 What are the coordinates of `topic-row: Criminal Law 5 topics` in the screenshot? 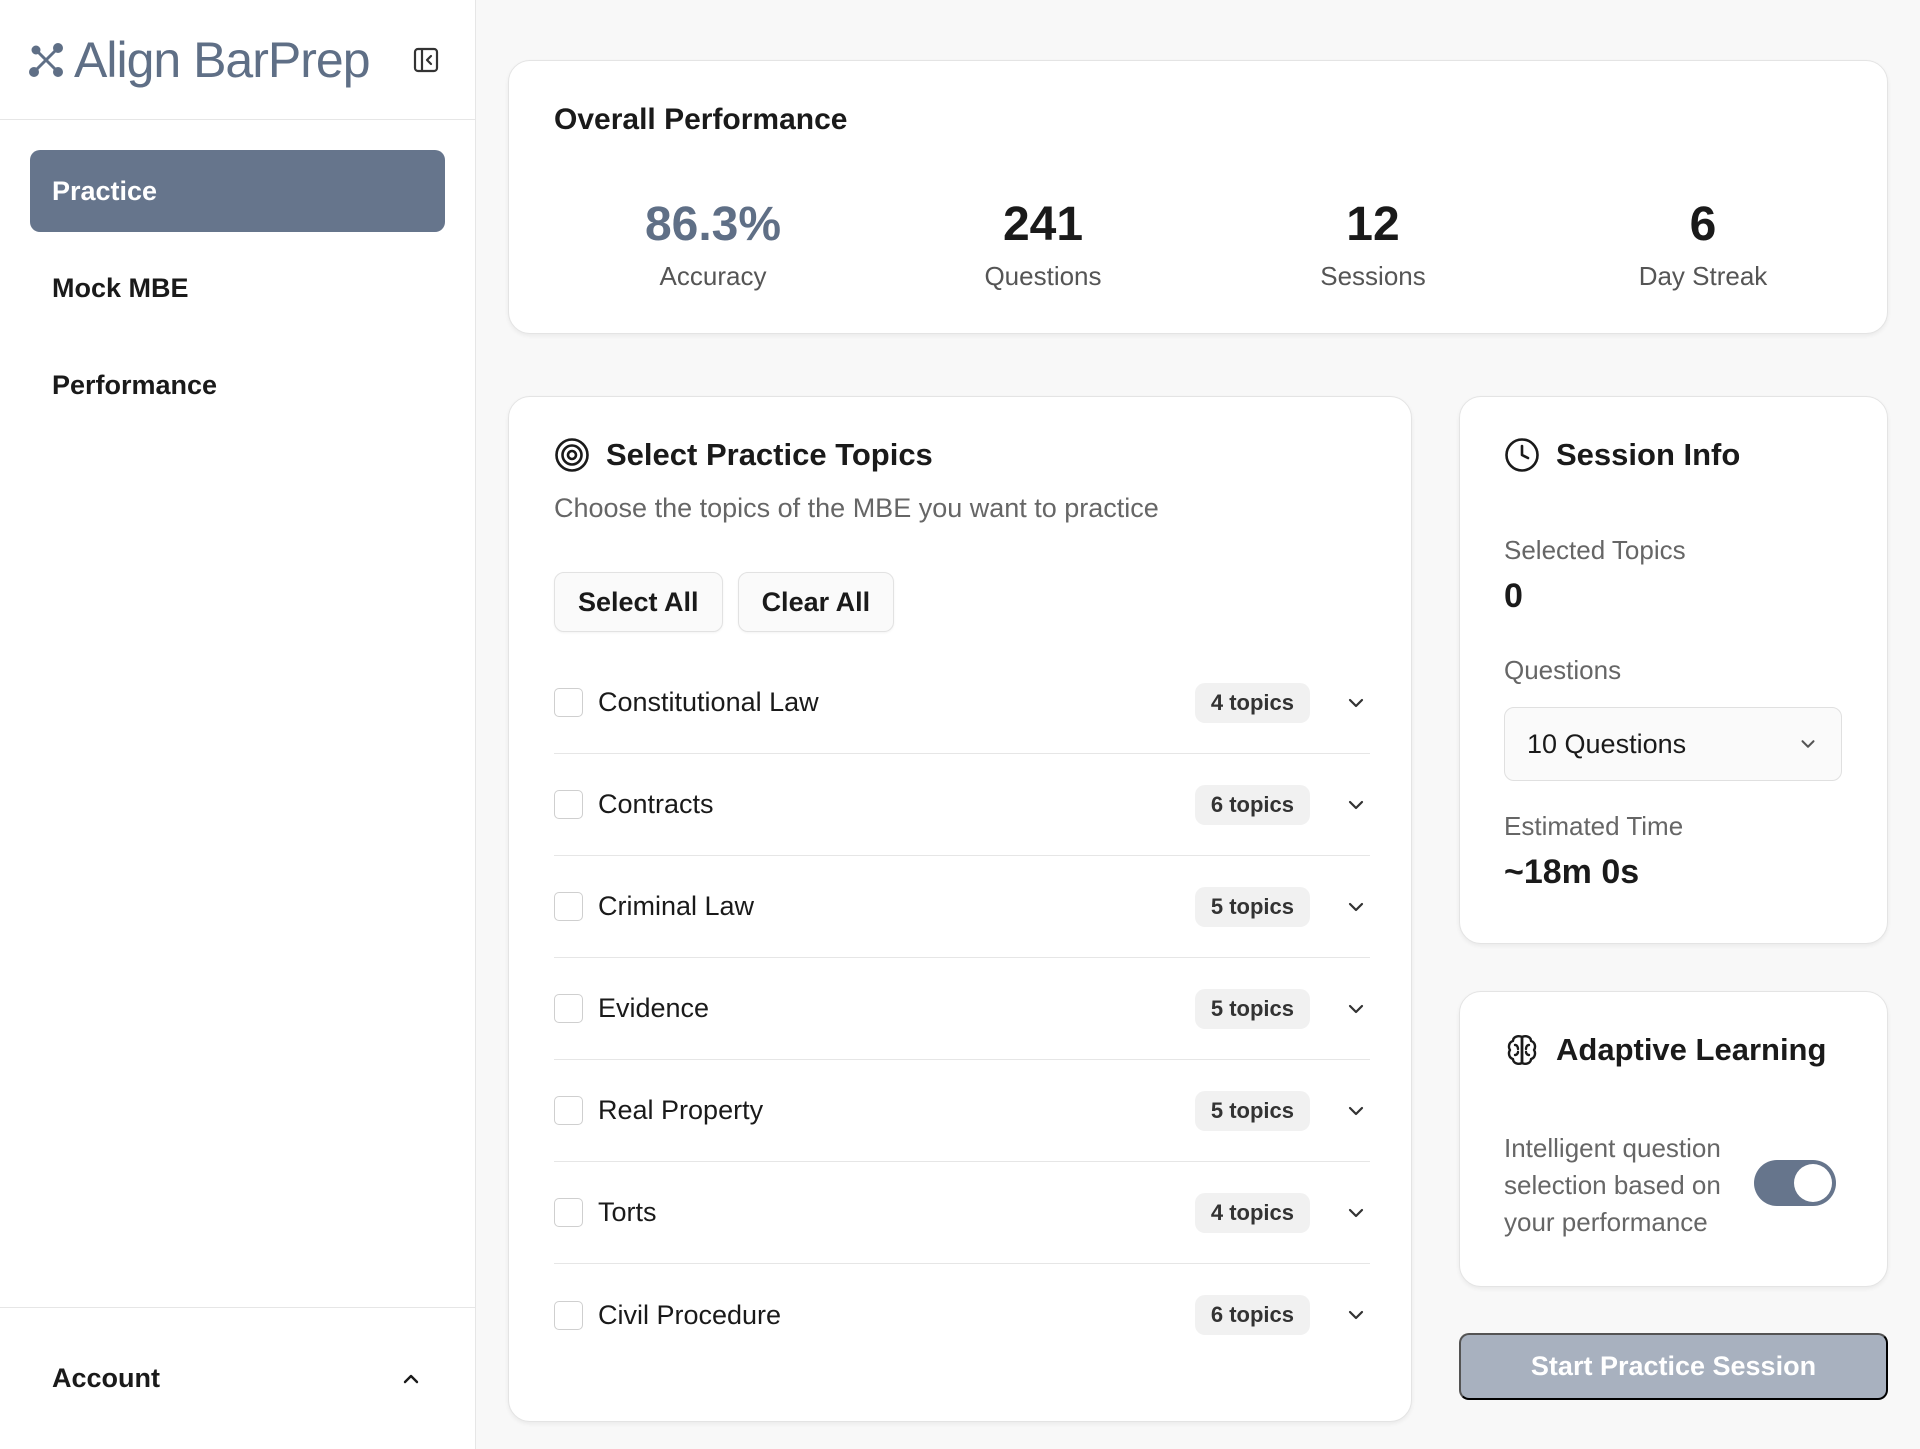 It's located at (962, 907).